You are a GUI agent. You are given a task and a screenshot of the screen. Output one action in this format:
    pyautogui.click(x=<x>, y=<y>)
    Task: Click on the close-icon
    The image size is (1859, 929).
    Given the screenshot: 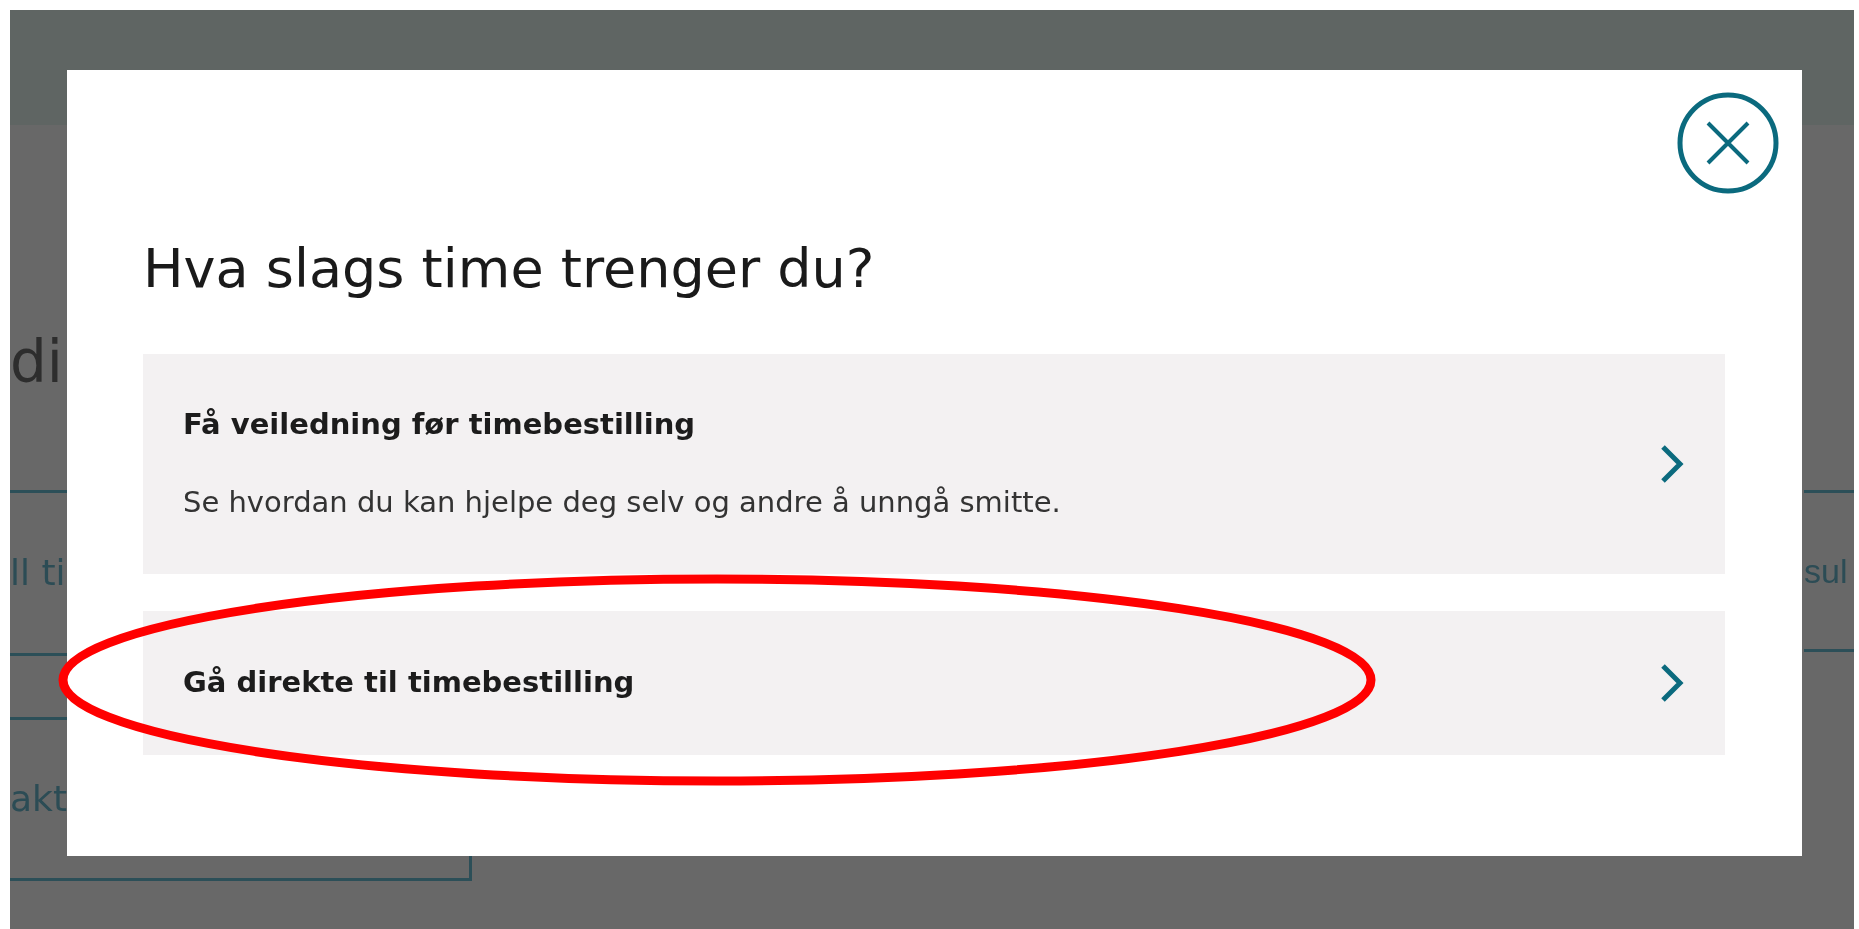 What is the action you would take?
    pyautogui.click(x=1728, y=143)
    